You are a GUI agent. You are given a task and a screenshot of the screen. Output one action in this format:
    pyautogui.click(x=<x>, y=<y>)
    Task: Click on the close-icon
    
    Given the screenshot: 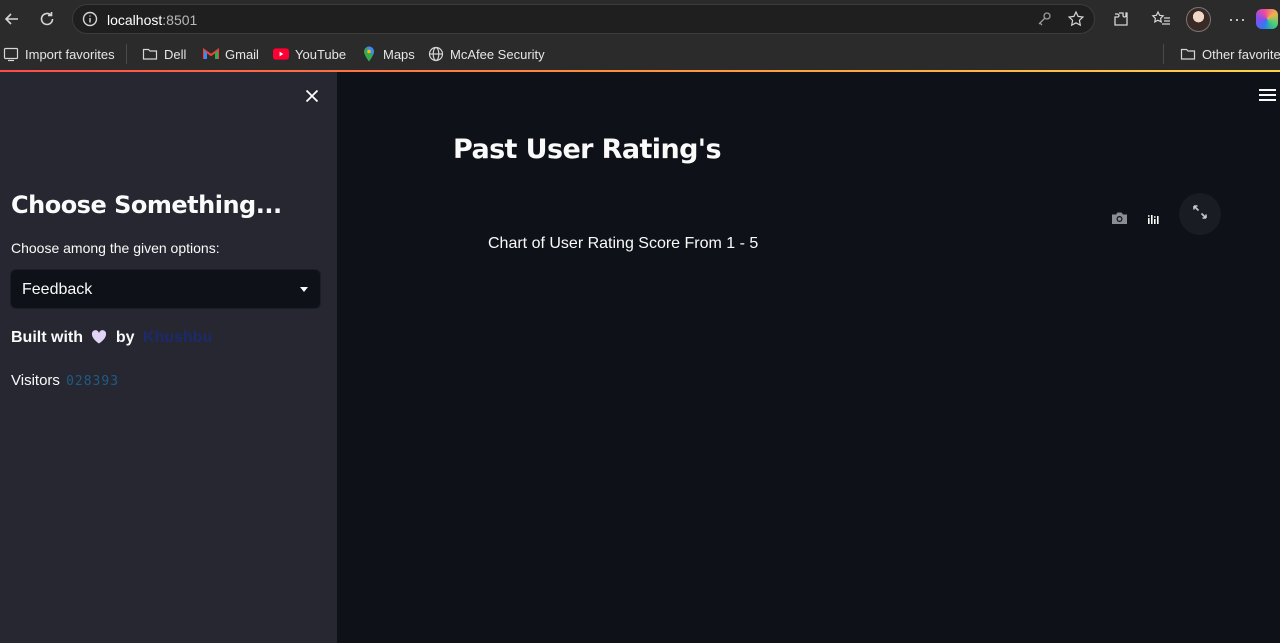 What is the action you would take?
    pyautogui.click(x=312, y=96)
    